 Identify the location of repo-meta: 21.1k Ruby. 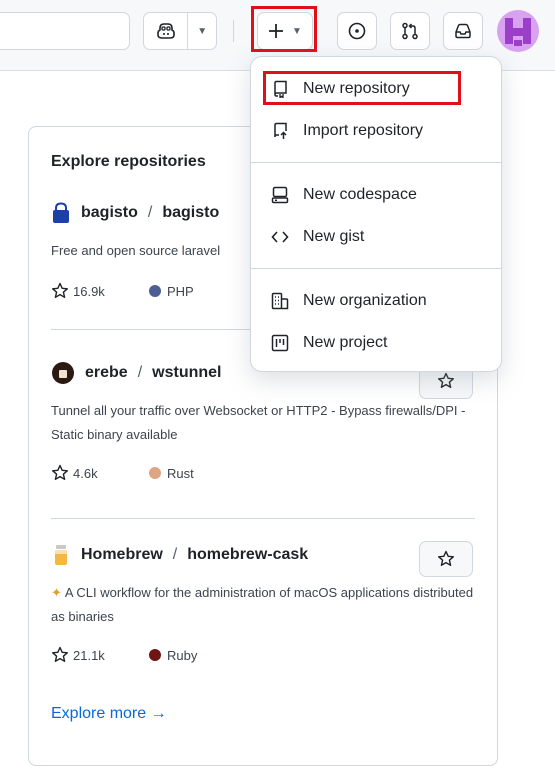
(266, 655).